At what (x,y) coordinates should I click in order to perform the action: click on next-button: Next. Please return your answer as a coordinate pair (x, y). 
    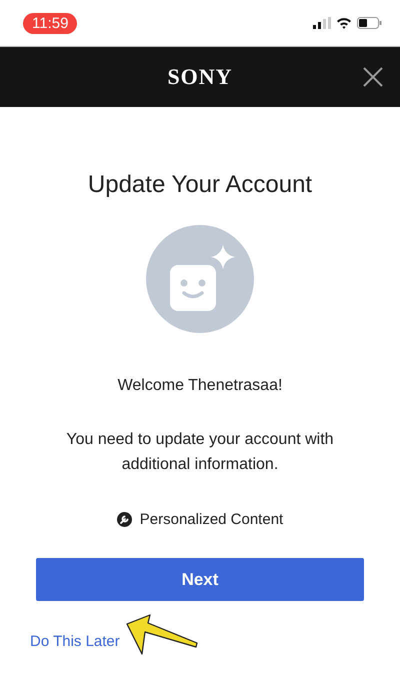
    Looking at the image, I should click on (200, 579).